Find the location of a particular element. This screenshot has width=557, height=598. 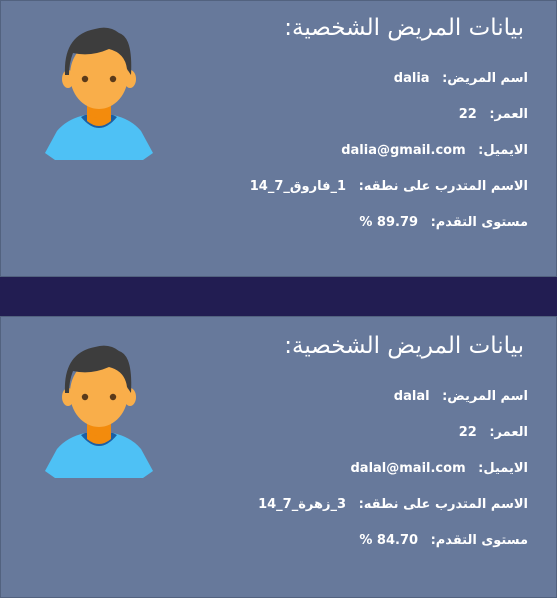

email-row: الايميل: dalia@gmail.com is located at coordinates (434, 150).